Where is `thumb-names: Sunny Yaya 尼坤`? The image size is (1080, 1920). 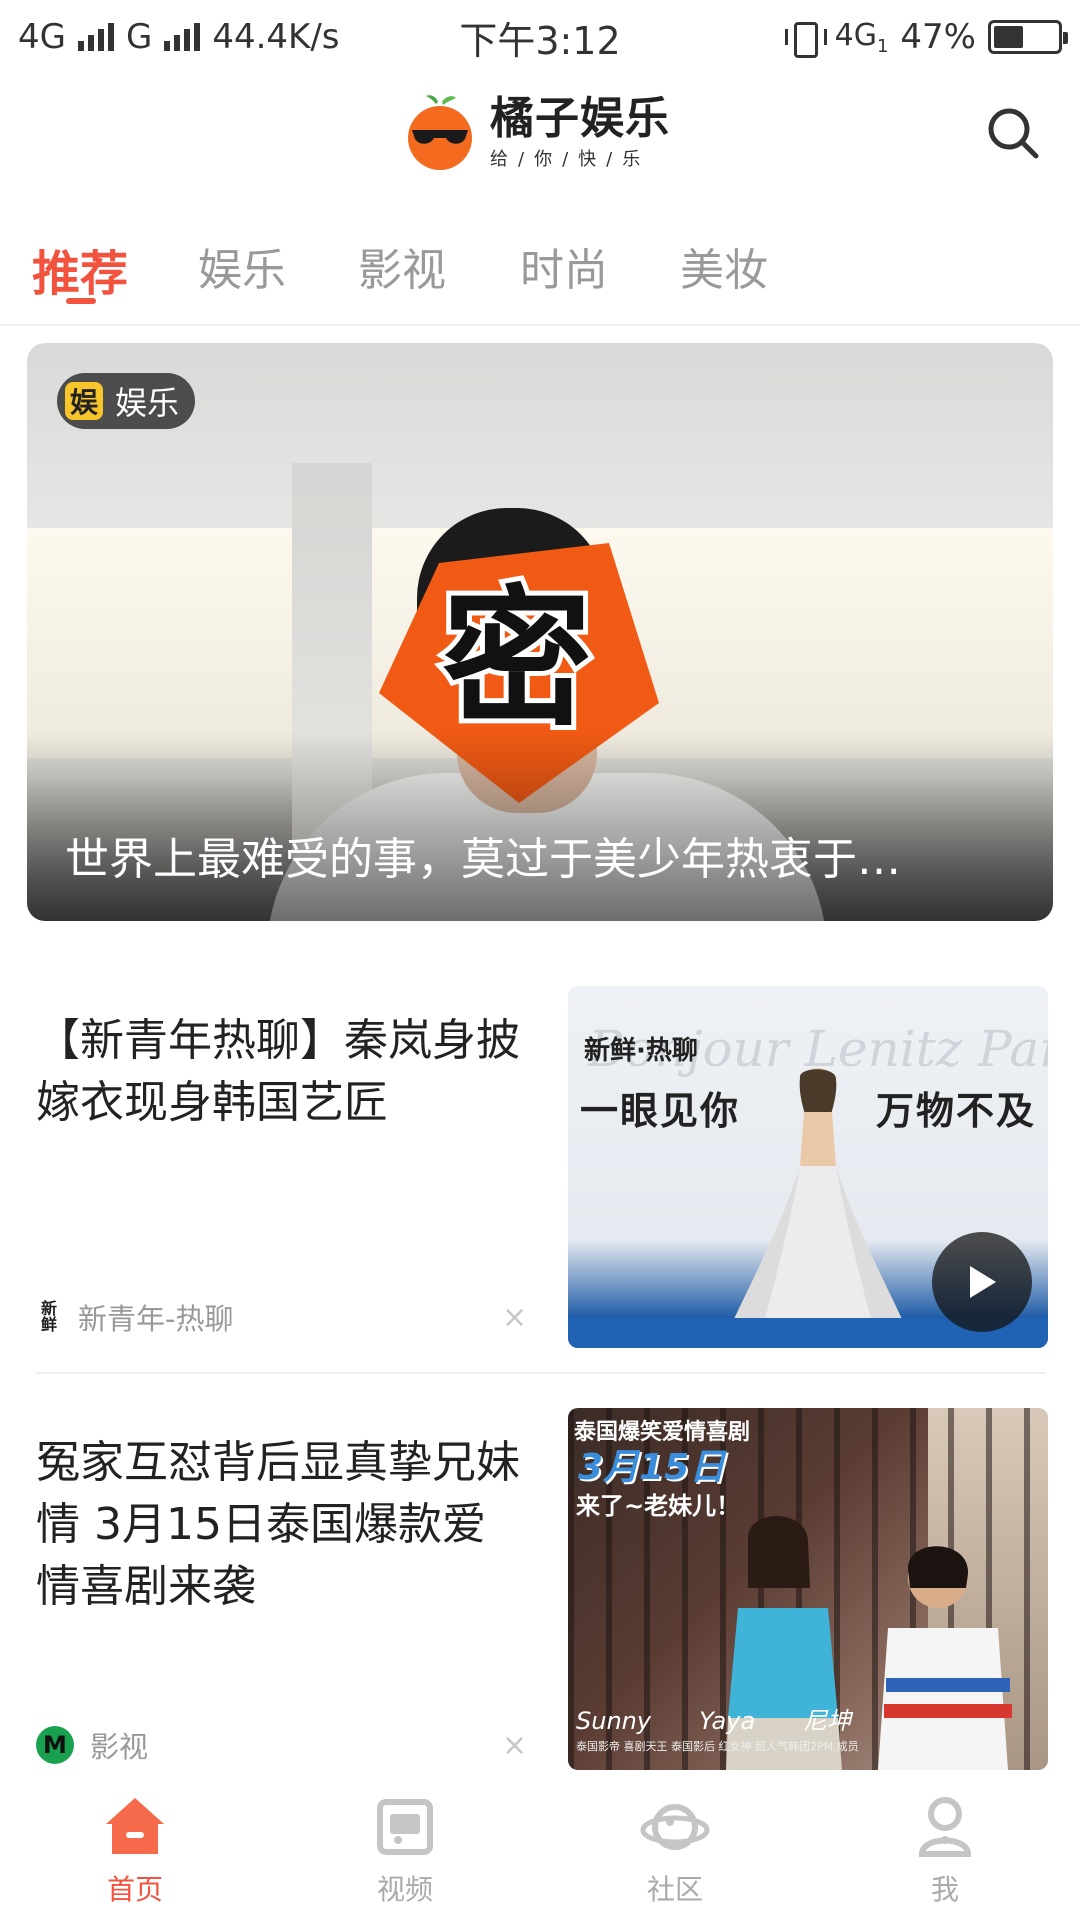 thumb-names: Sunny Yaya 尼坤 is located at coordinates (737, 1718).